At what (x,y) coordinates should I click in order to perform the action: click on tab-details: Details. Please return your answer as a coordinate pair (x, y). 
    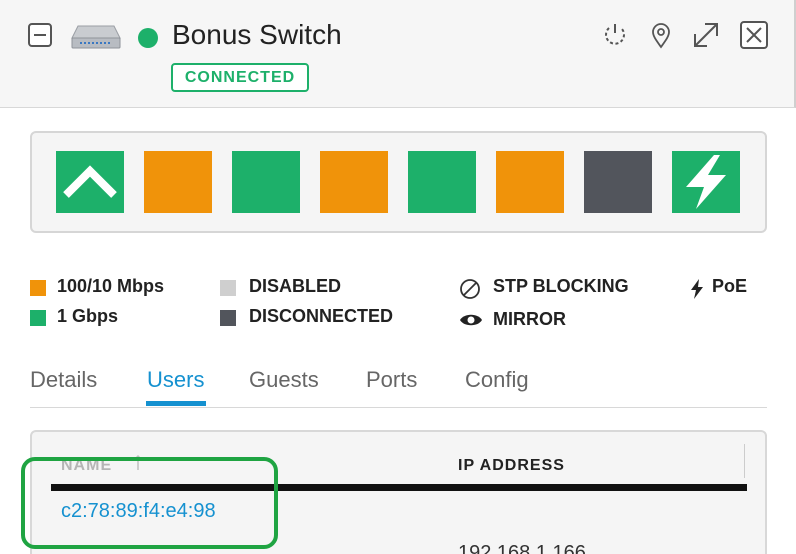
    Looking at the image, I should click on (63, 380).